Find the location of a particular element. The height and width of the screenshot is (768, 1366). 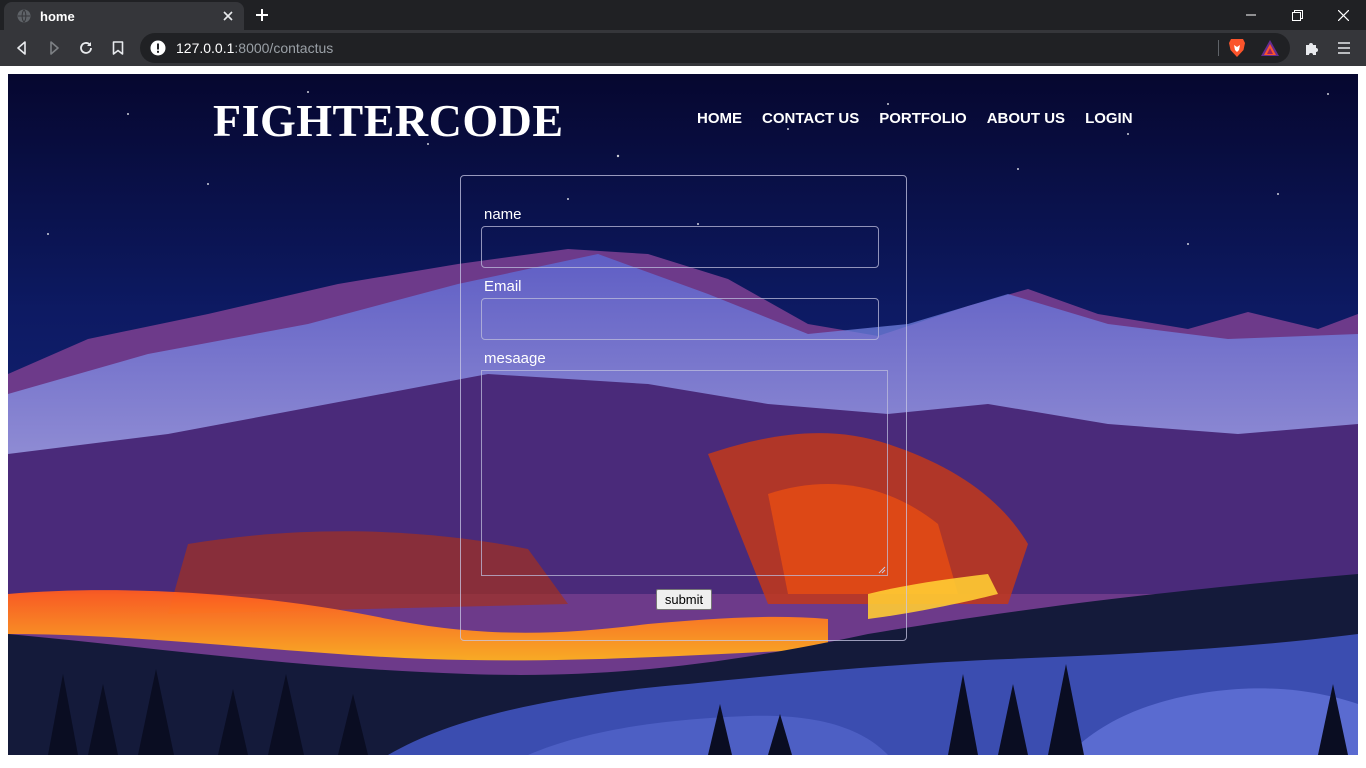

close-window-icon is located at coordinates (1343, 15).